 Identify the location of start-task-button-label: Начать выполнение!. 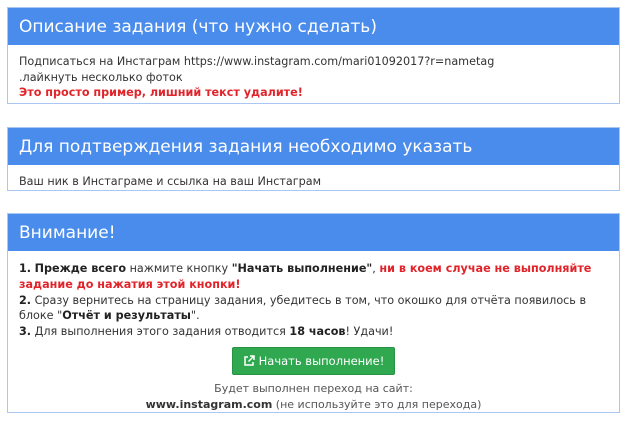
(321, 360).